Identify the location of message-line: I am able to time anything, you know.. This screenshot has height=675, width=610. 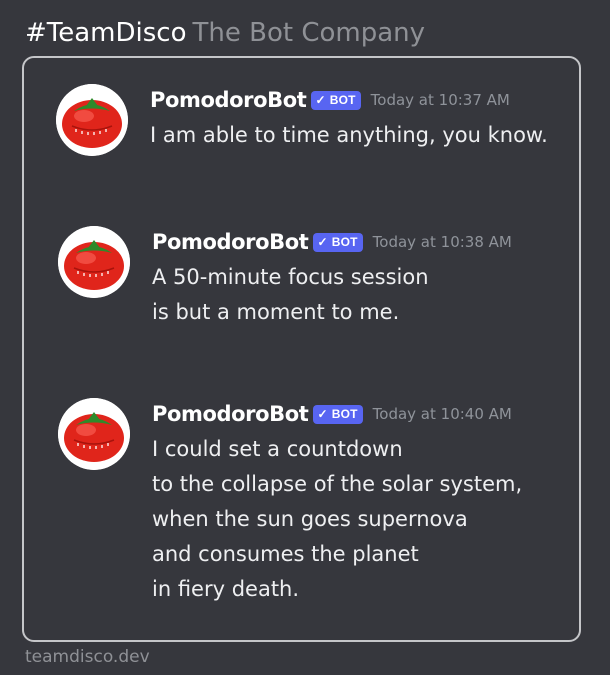
(349, 135).